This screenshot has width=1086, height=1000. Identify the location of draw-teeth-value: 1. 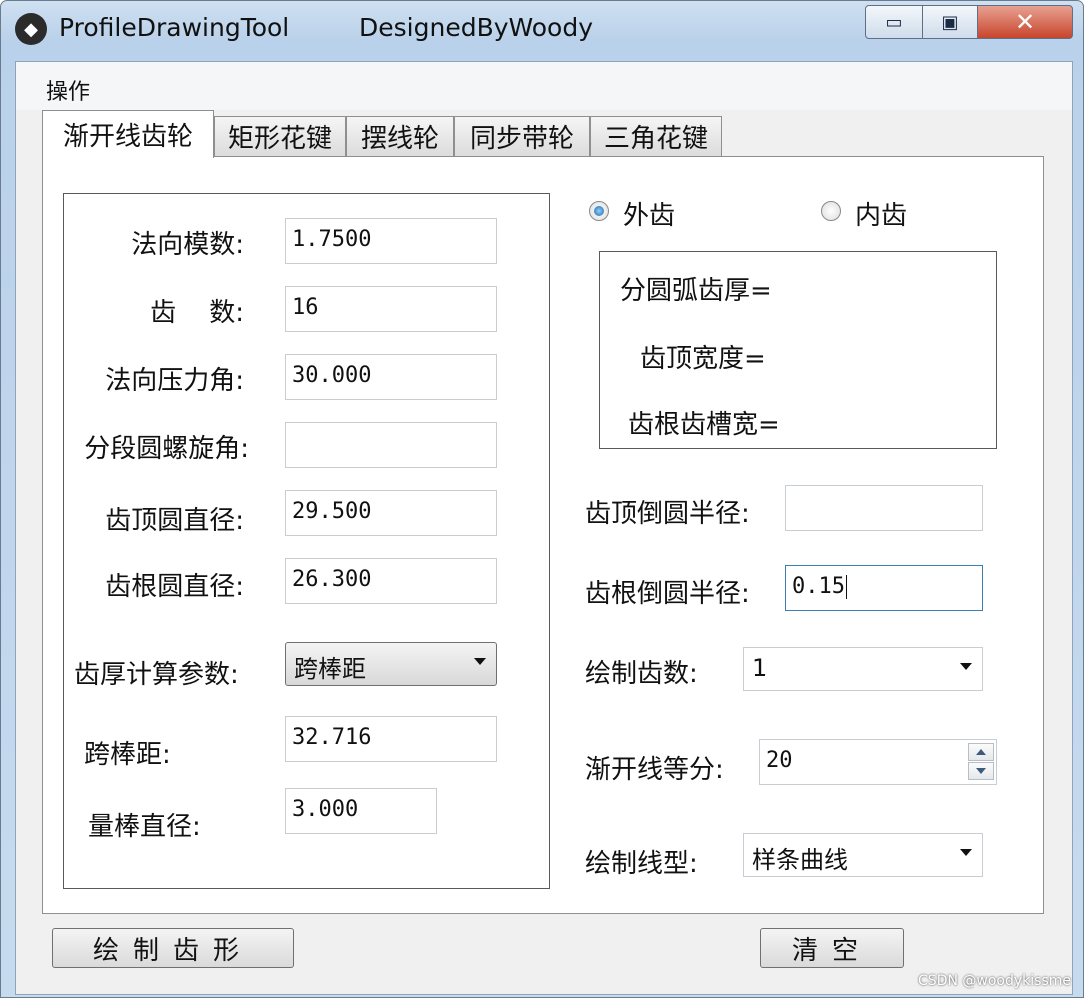
(760, 668).